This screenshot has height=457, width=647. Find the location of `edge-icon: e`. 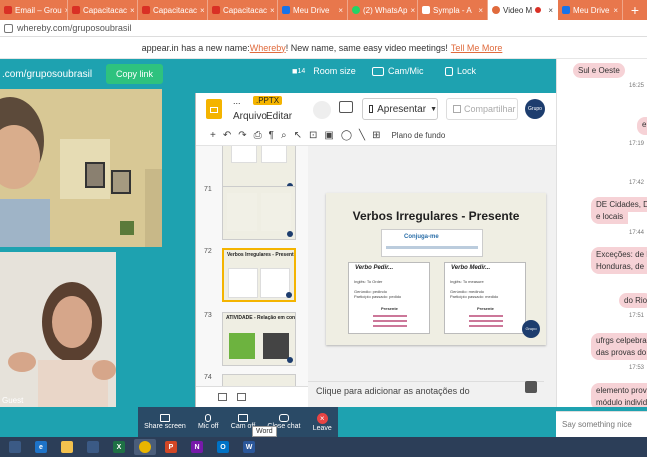

edge-icon: e is located at coordinates (41, 447).